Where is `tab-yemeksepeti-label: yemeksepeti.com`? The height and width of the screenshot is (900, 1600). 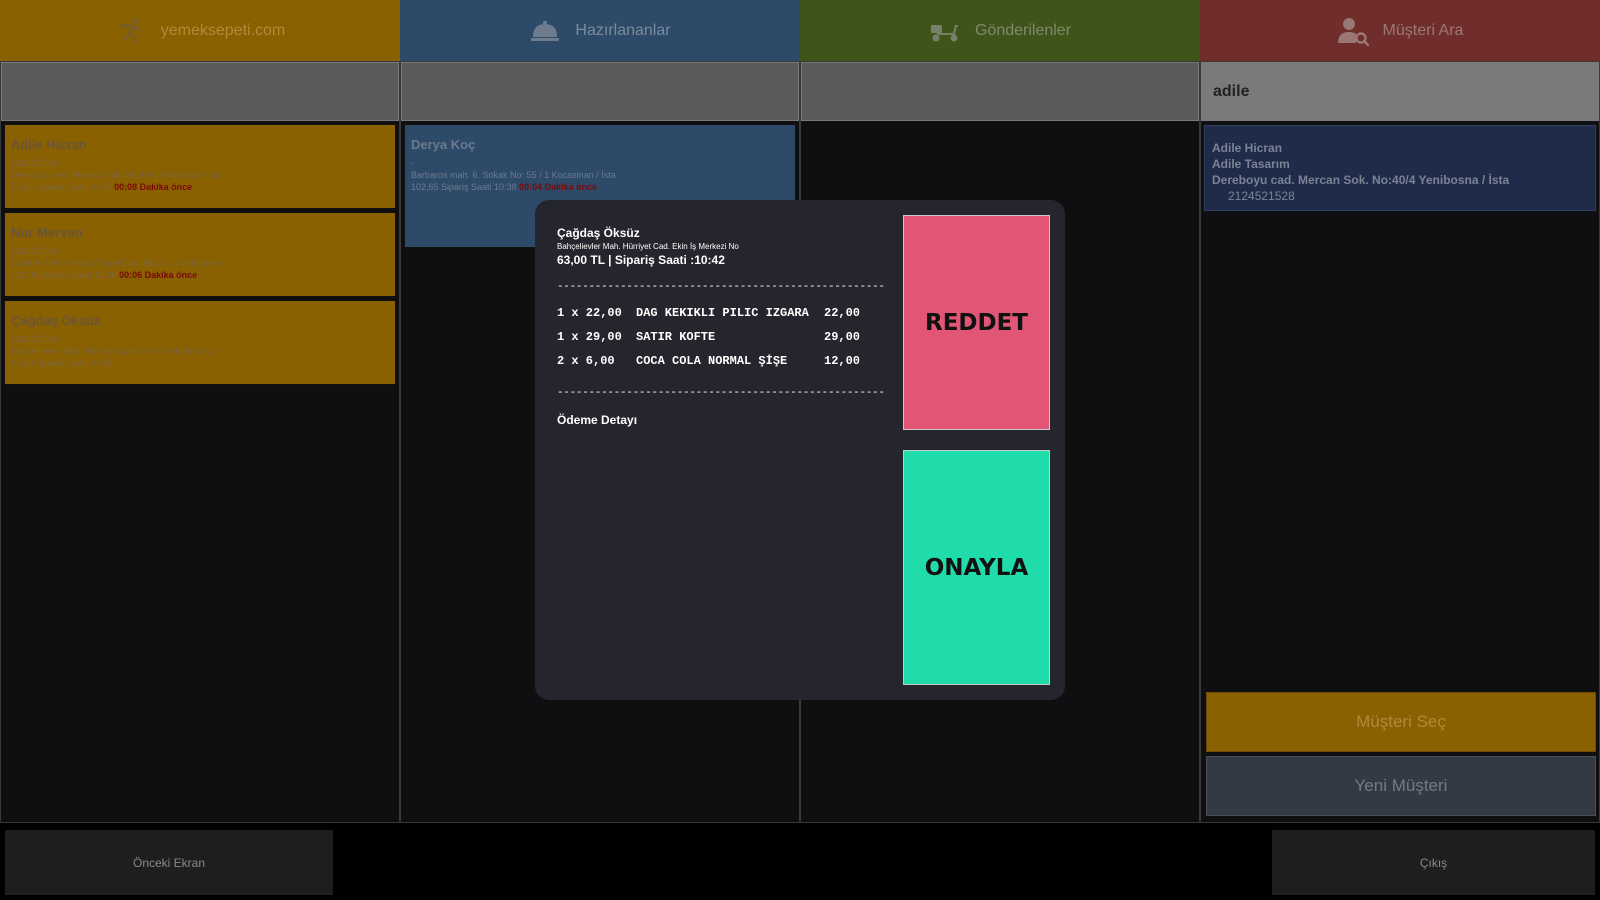 tab-yemeksepeti-label: yemeksepeti.com is located at coordinates (223, 30).